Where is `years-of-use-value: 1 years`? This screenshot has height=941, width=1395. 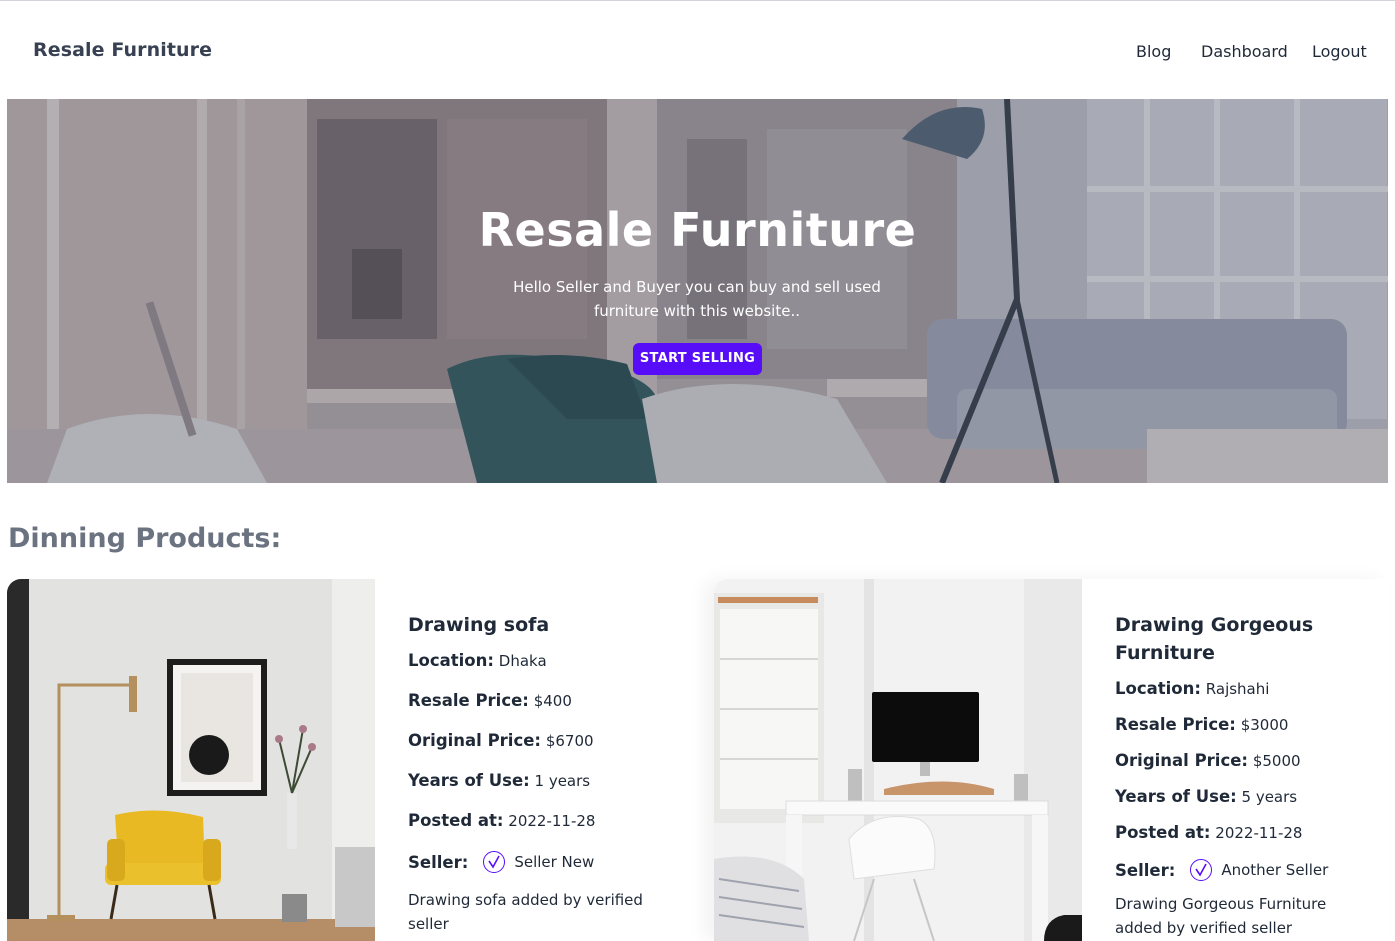
years-of-use-value: 1 years is located at coordinates (562, 781).